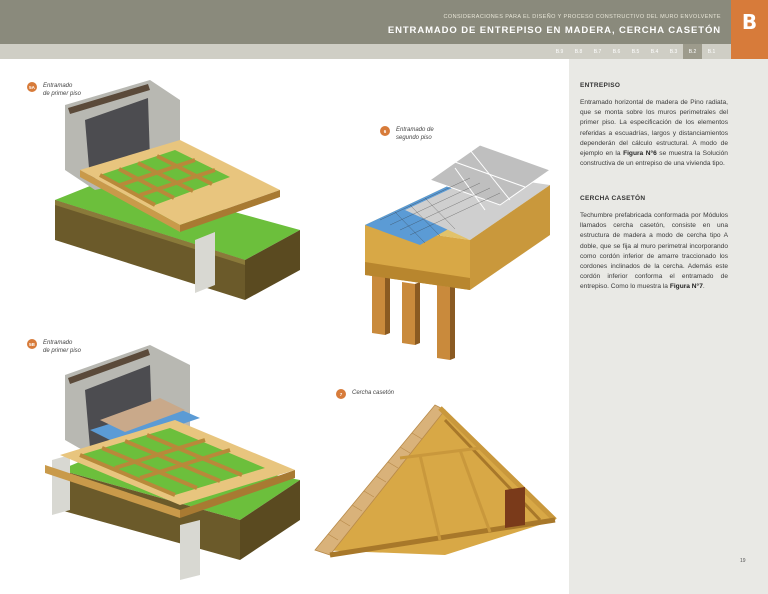 The height and width of the screenshot is (594, 768). Describe the element at coordinates (640, 154) in the screenshot. I see `figure-reference: Figura N°6` at that location.